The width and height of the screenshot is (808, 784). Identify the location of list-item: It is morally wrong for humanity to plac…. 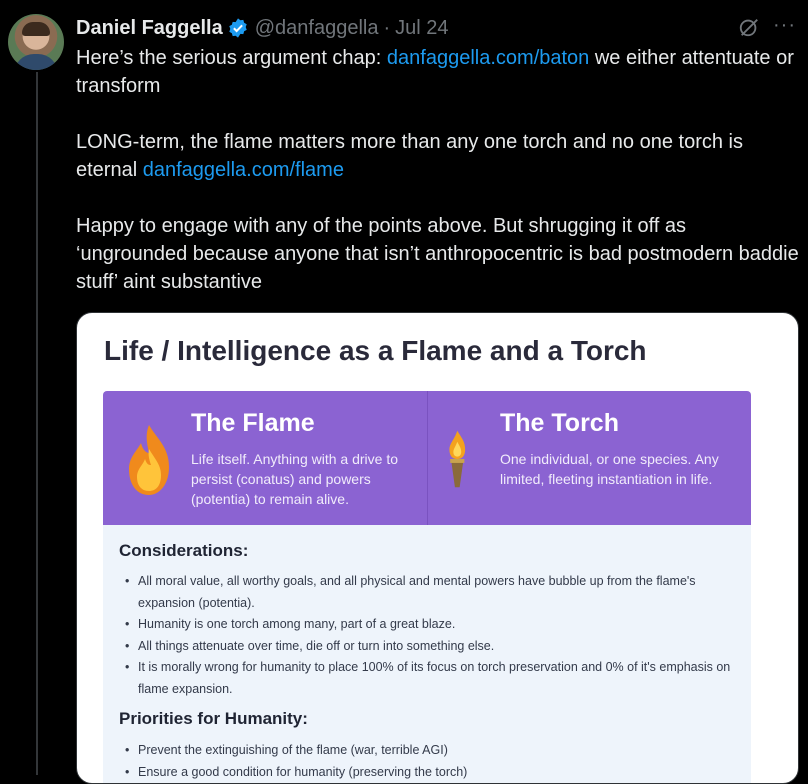
(428, 678).